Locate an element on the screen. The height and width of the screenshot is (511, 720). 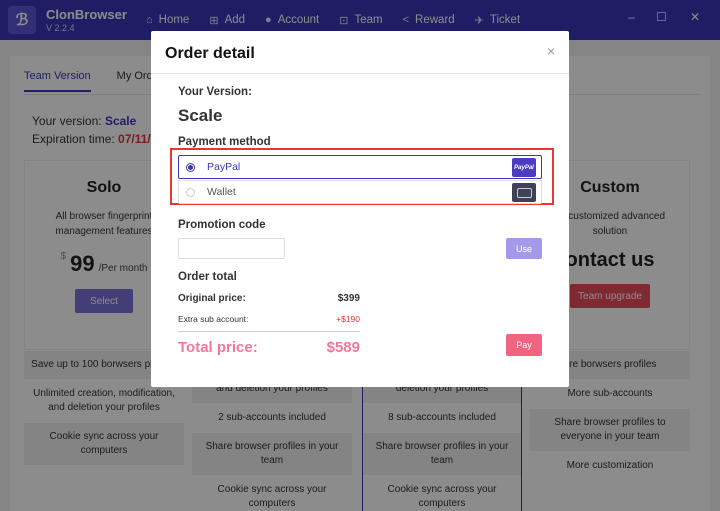
pay-button: Pay is located at coordinates (524, 345).